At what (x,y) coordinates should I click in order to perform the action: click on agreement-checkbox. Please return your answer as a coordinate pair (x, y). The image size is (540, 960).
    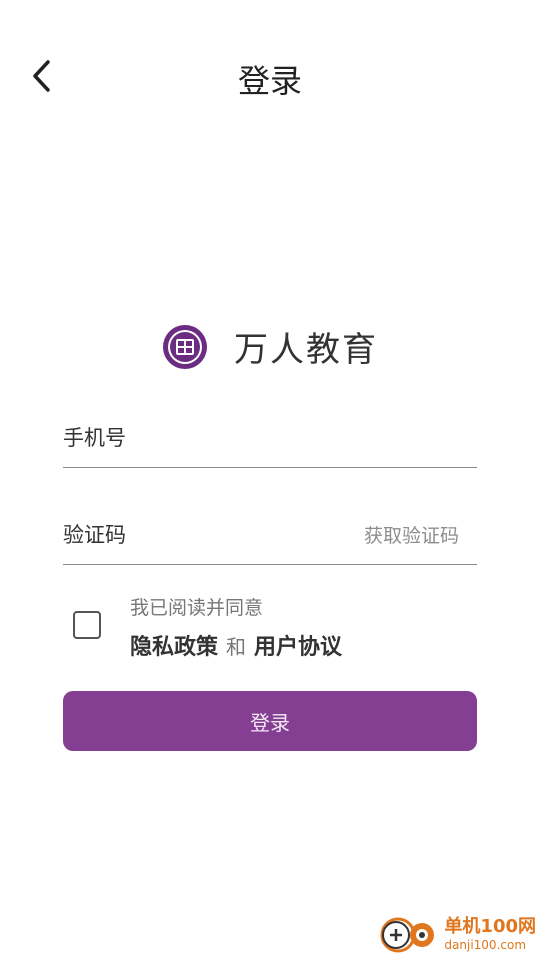
    Looking at the image, I should click on (87, 625).